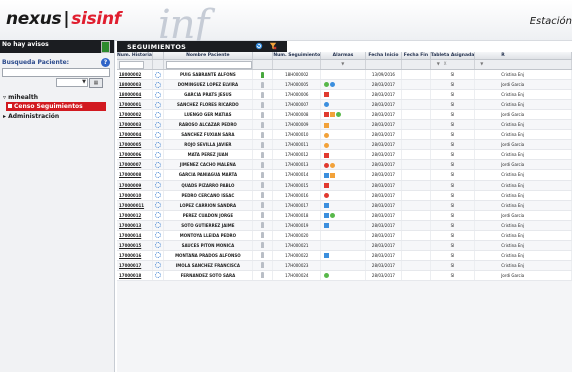 This screenshot has width=572, height=372. What do you see at coordinates (135, 85) in the screenshot?
I see `cell-num-historia: 18000003` at bounding box center [135, 85].